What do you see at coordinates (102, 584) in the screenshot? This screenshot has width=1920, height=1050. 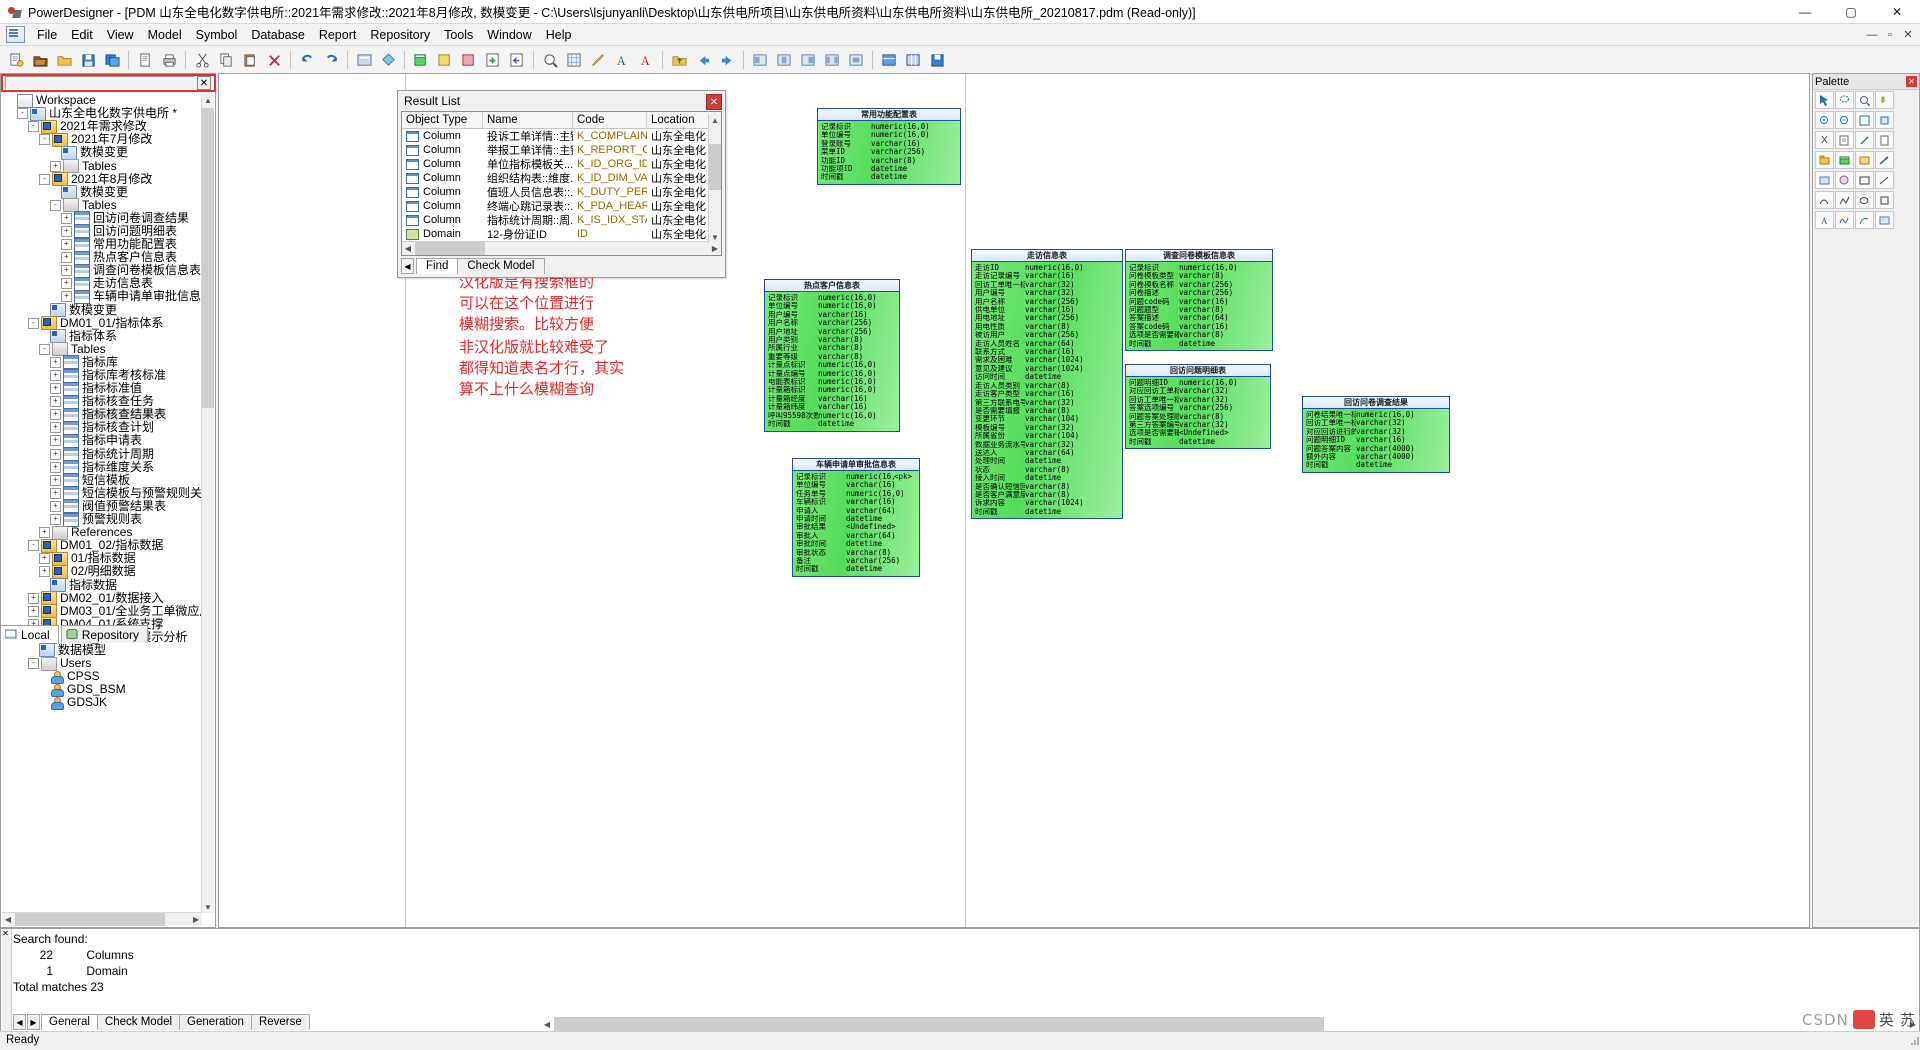 I see `tree-item: 指标数据` at bounding box center [102, 584].